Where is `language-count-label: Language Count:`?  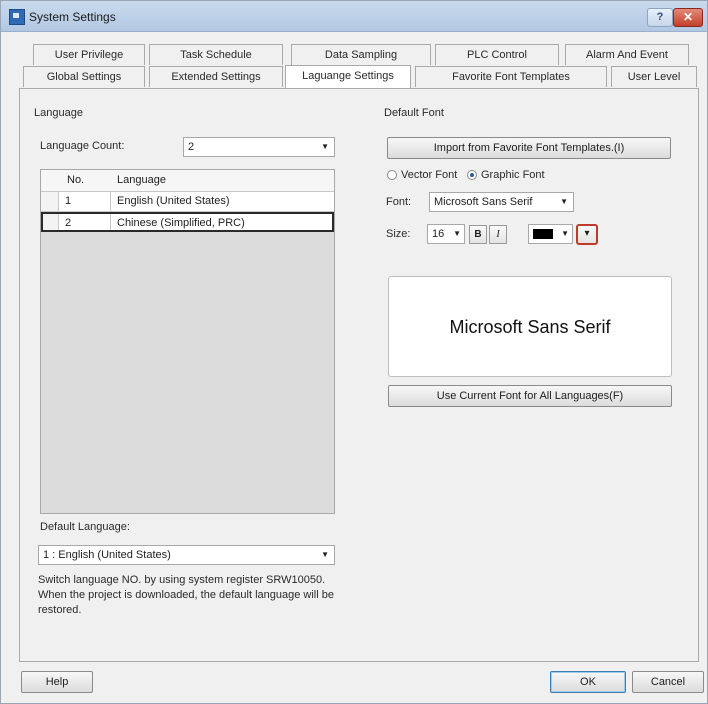 language-count-label: Language Count: is located at coordinates (82, 146).